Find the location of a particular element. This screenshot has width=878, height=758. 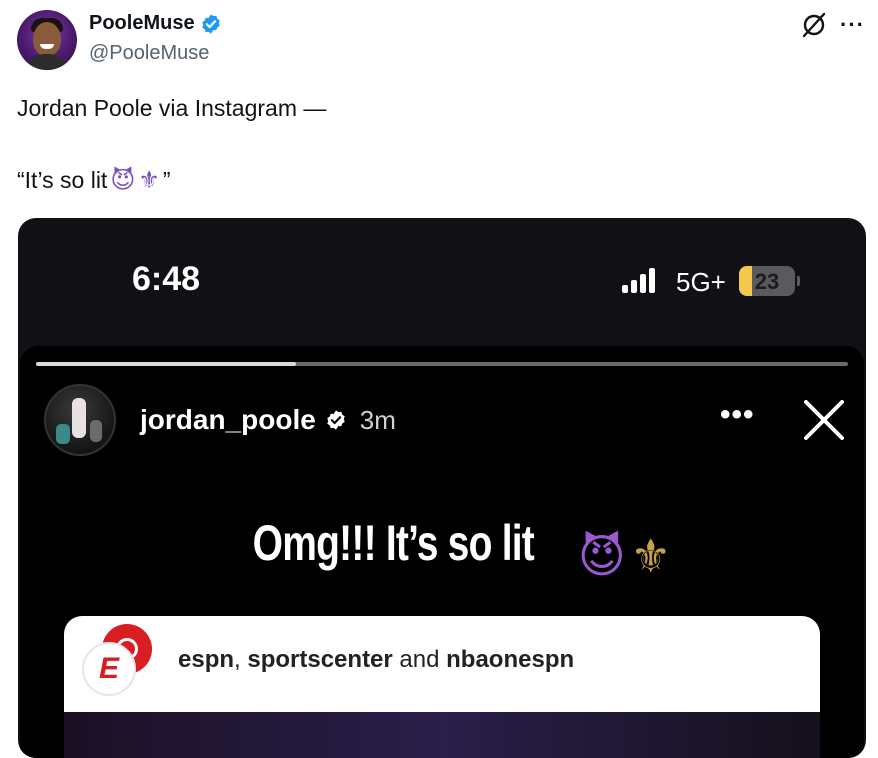

author-name-row: PooleMuse is located at coordinates (155, 23).